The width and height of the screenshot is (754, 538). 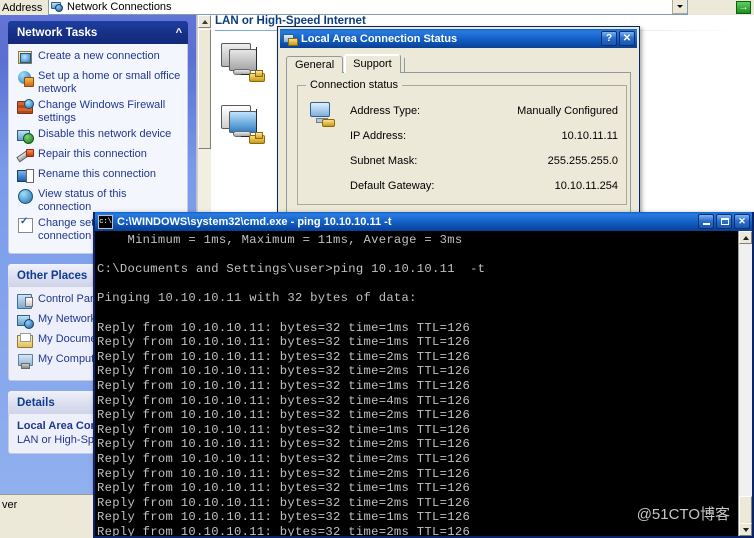 I want to click on address-value: Network Connections, so click(x=119, y=6).